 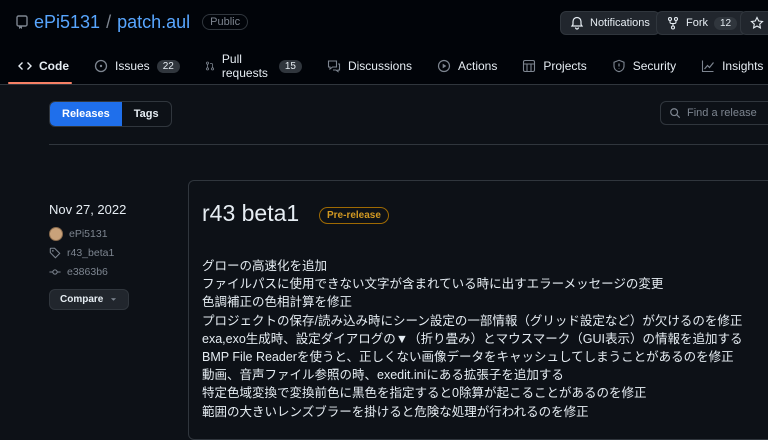 I want to click on shield-icon, so click(x=619, y=66).